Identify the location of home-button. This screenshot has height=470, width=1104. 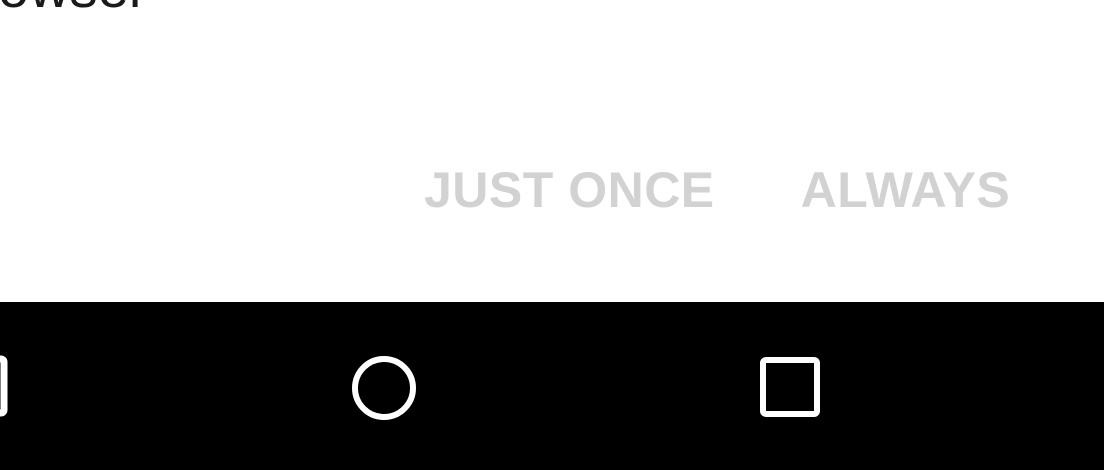
(384, 388).